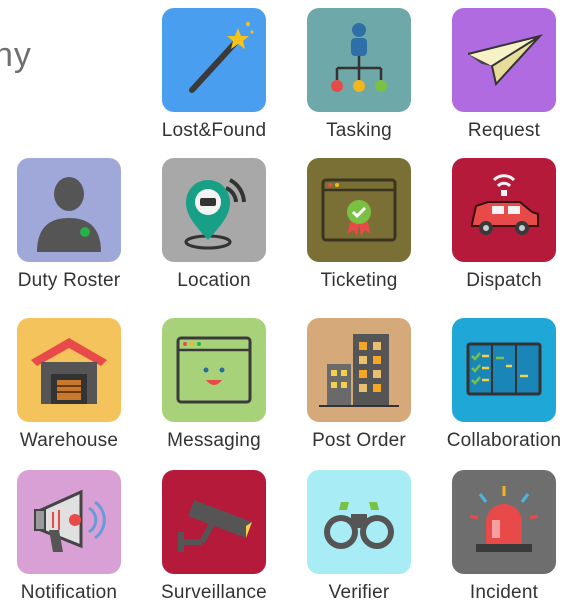 The width and height of the screenshot is (583, 604). What do you see at coordinates (214, 280) in the screenshot?
I see `tile-label: Location` at bounding box center [214, 280].